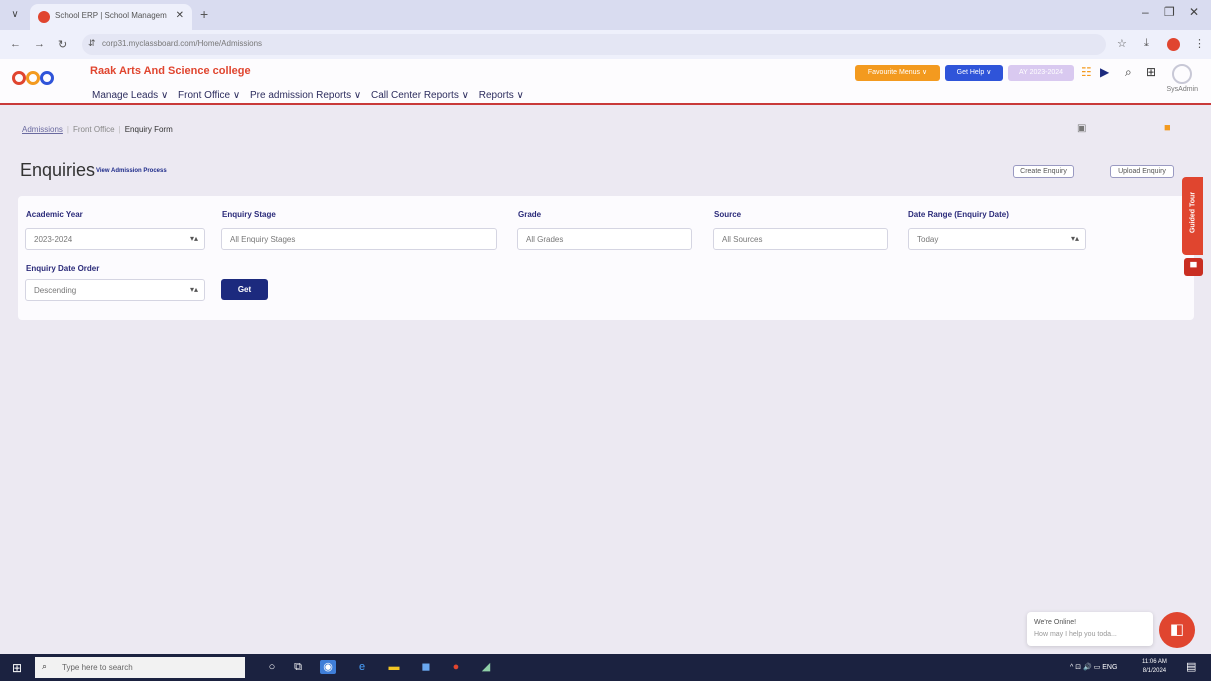  I want to click on enquiry-date-order-label: Enquiry Date Order, so click(63, 268).